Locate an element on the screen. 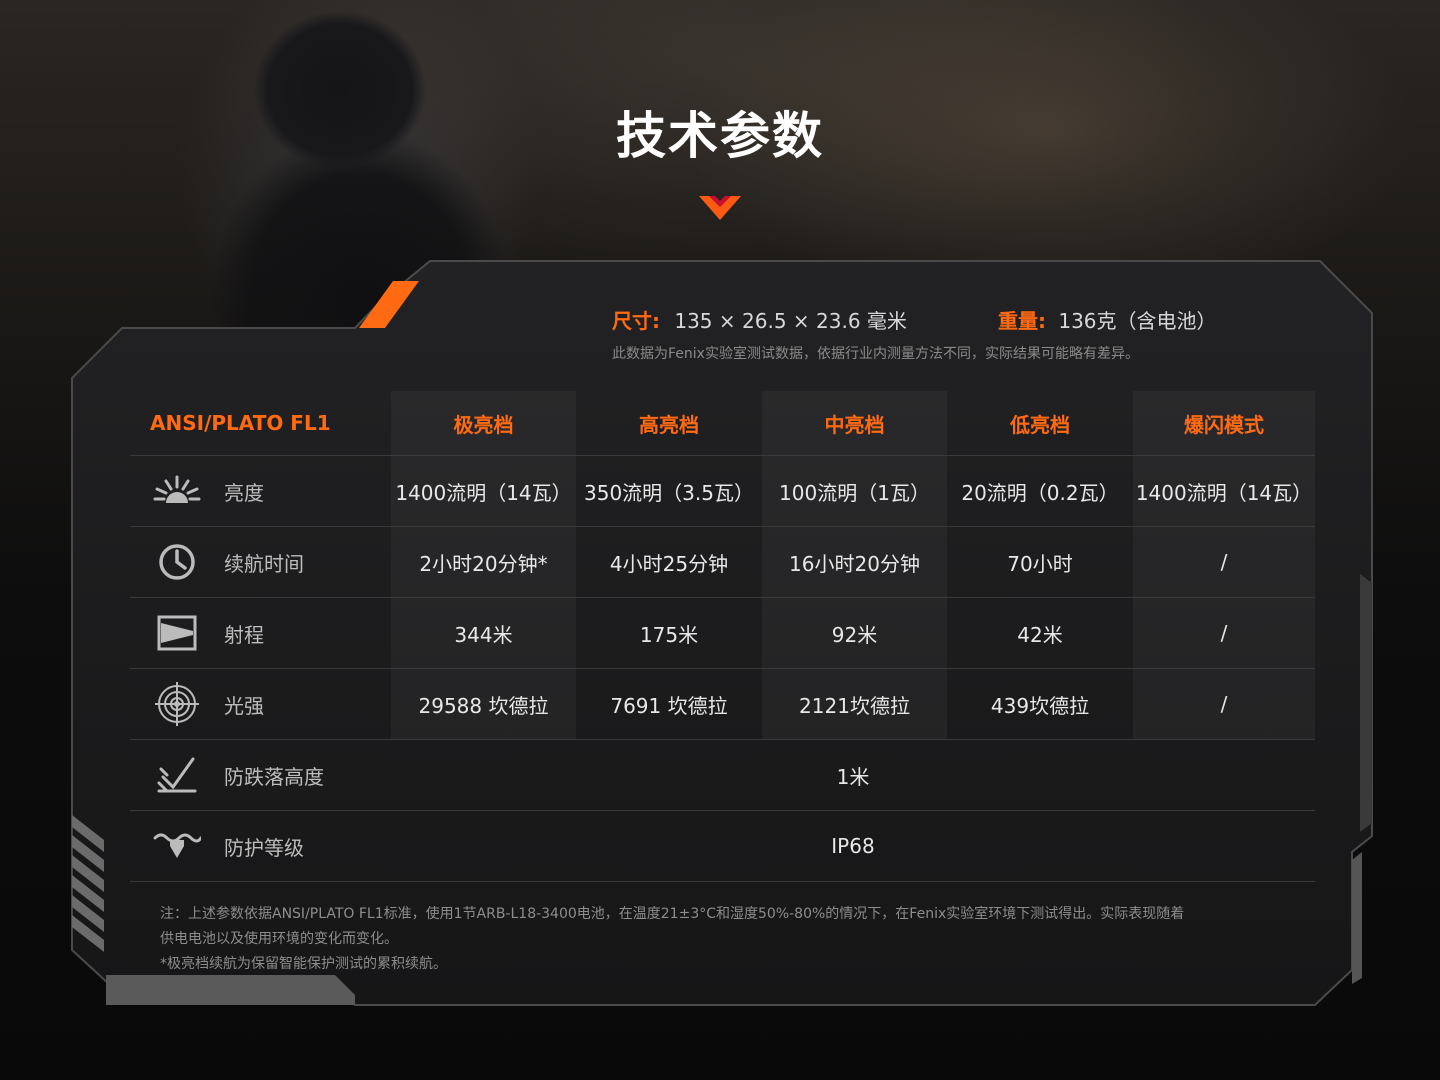 The image size is (1440, 1080). weight-value: 136克（含电池） is located at coordinates (1137, 321).